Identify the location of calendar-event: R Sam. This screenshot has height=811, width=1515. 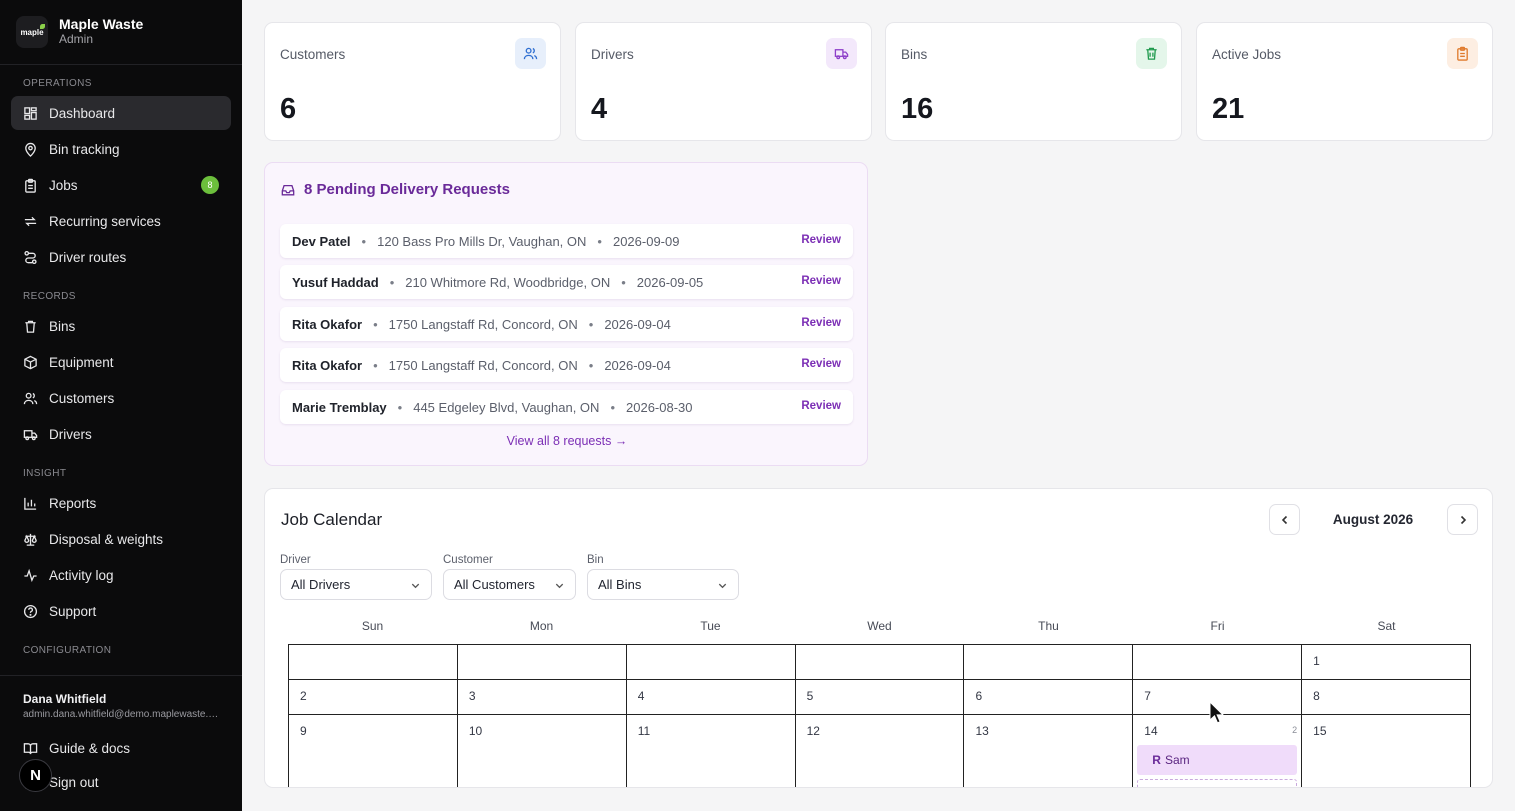
(1217, 760).